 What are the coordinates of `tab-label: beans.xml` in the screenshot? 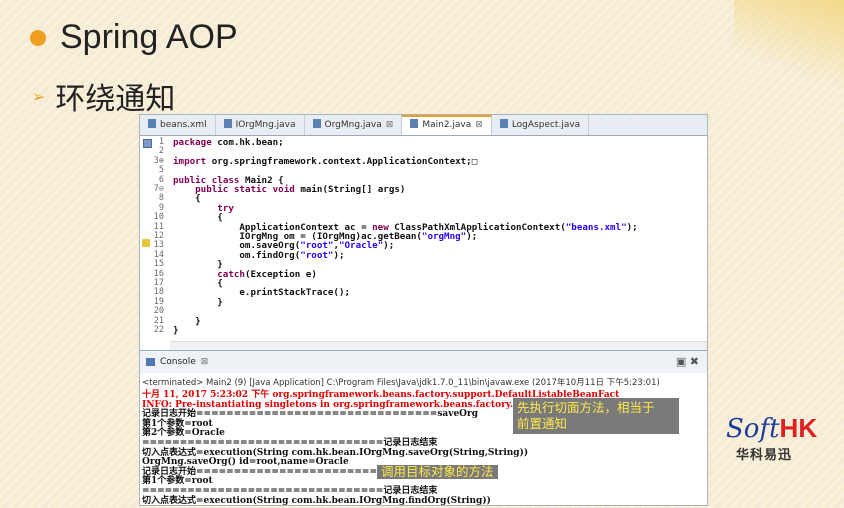 It's located at (183, 125).